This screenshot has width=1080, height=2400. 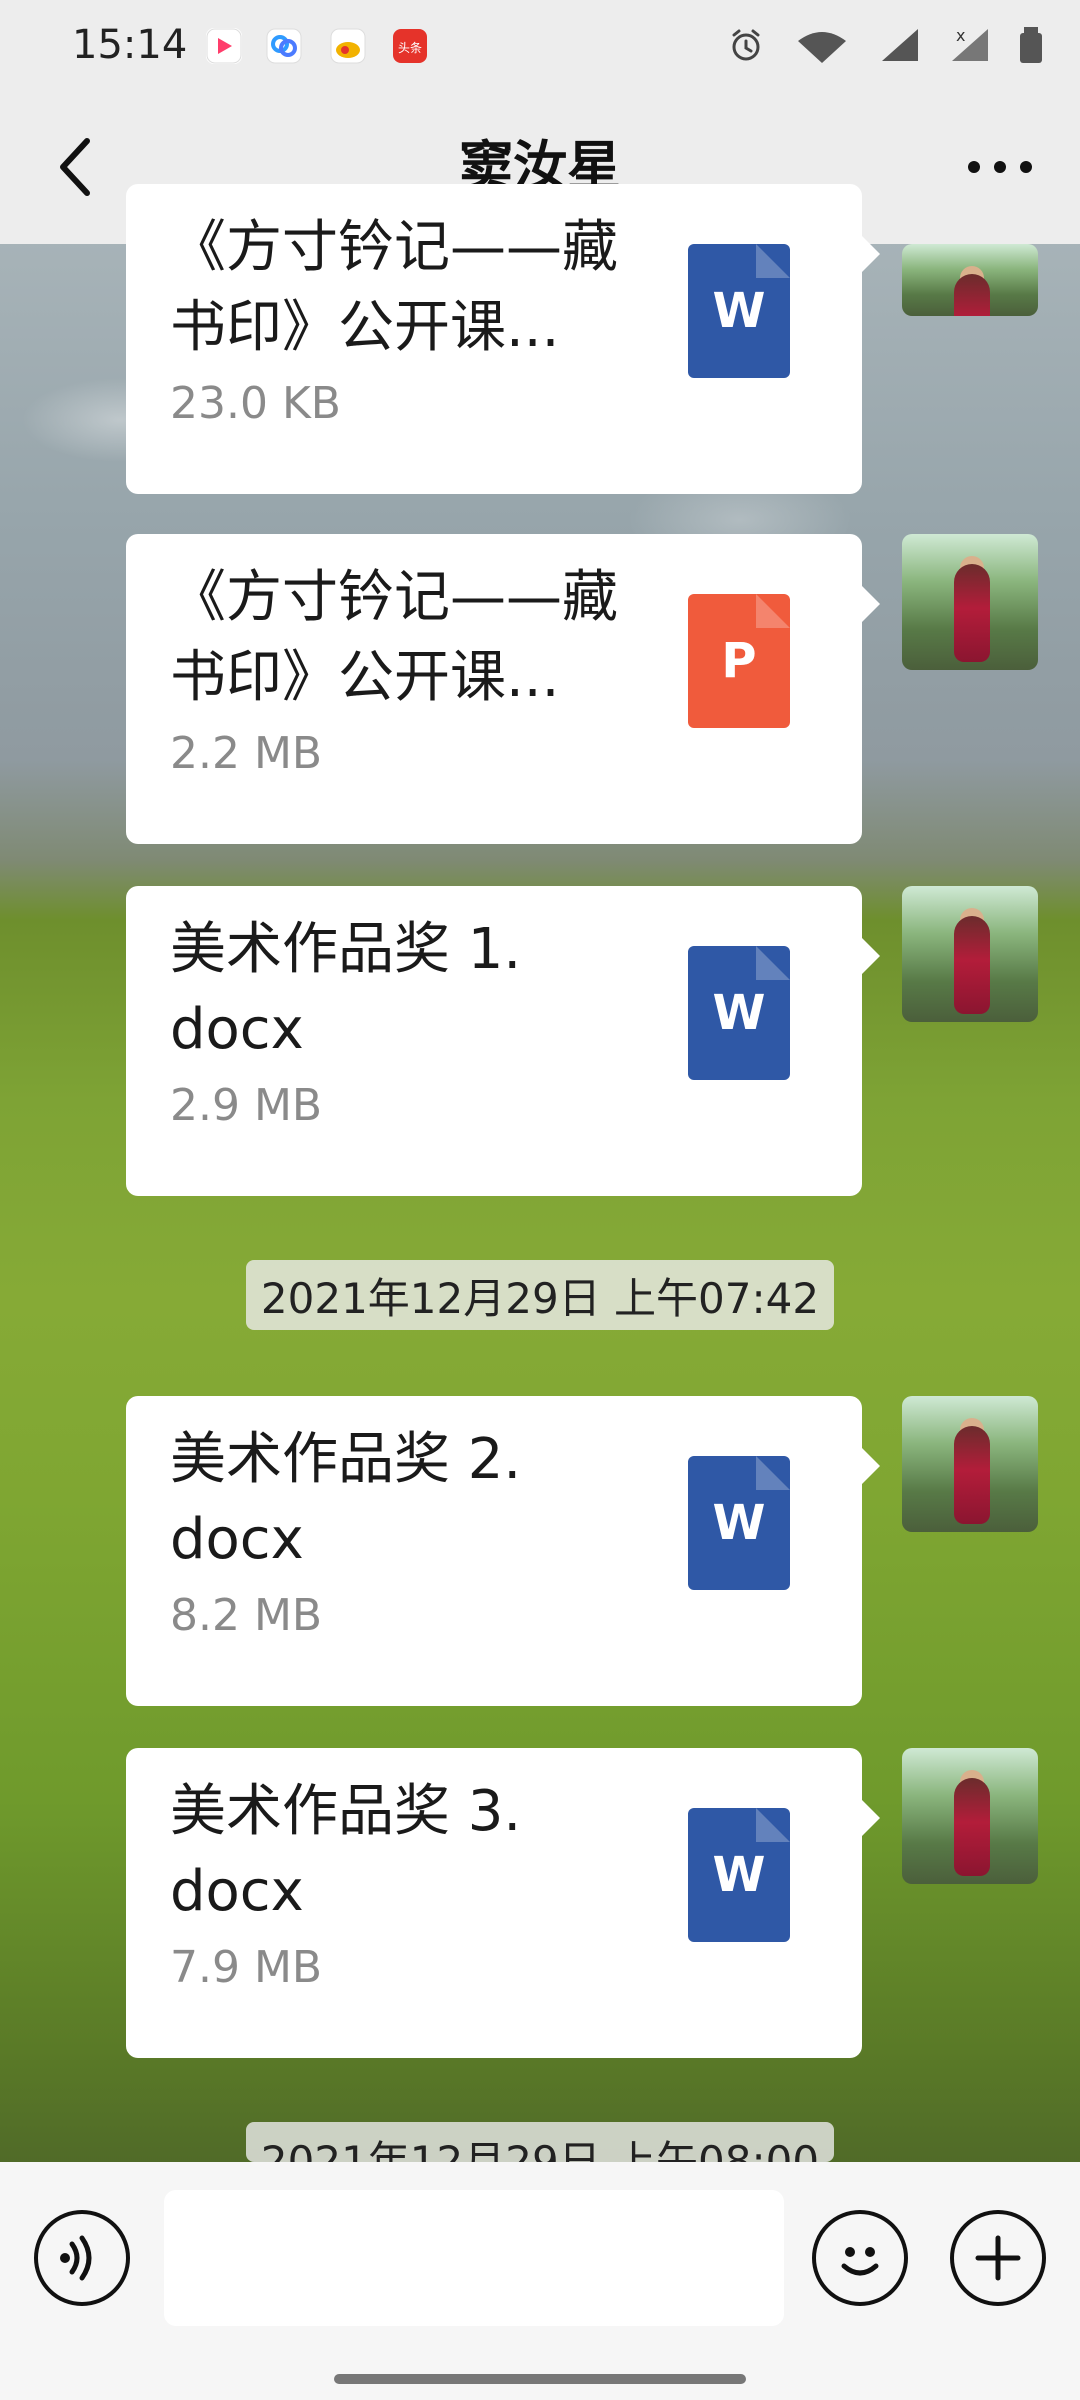 What do you see at coordinates (76, 2258) in the screenshot?
I see `voice-icon` at bounding box center [76, 2258].